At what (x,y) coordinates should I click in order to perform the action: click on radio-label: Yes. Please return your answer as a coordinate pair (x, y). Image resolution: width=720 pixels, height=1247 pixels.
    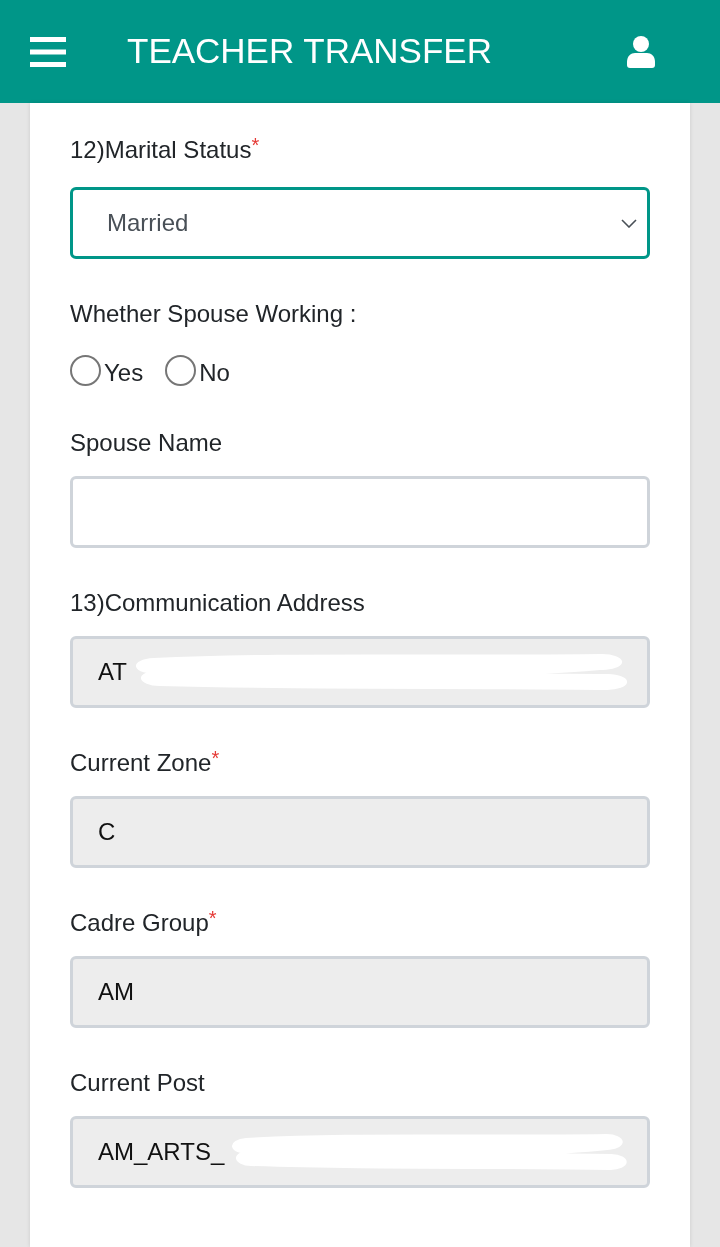
    Looking at the image, I should click on (124, 373).